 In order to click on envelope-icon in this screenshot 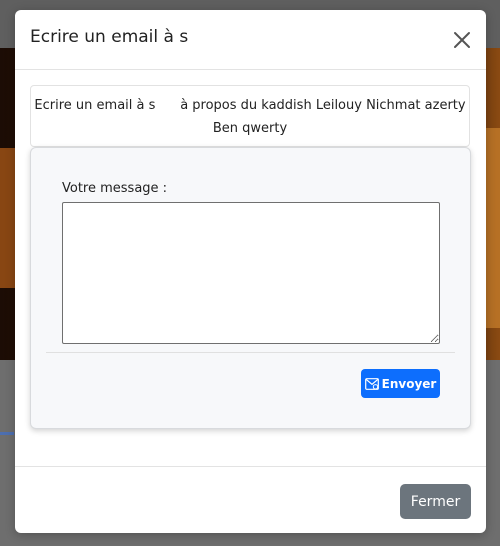, I will do `click(371, 383)`.